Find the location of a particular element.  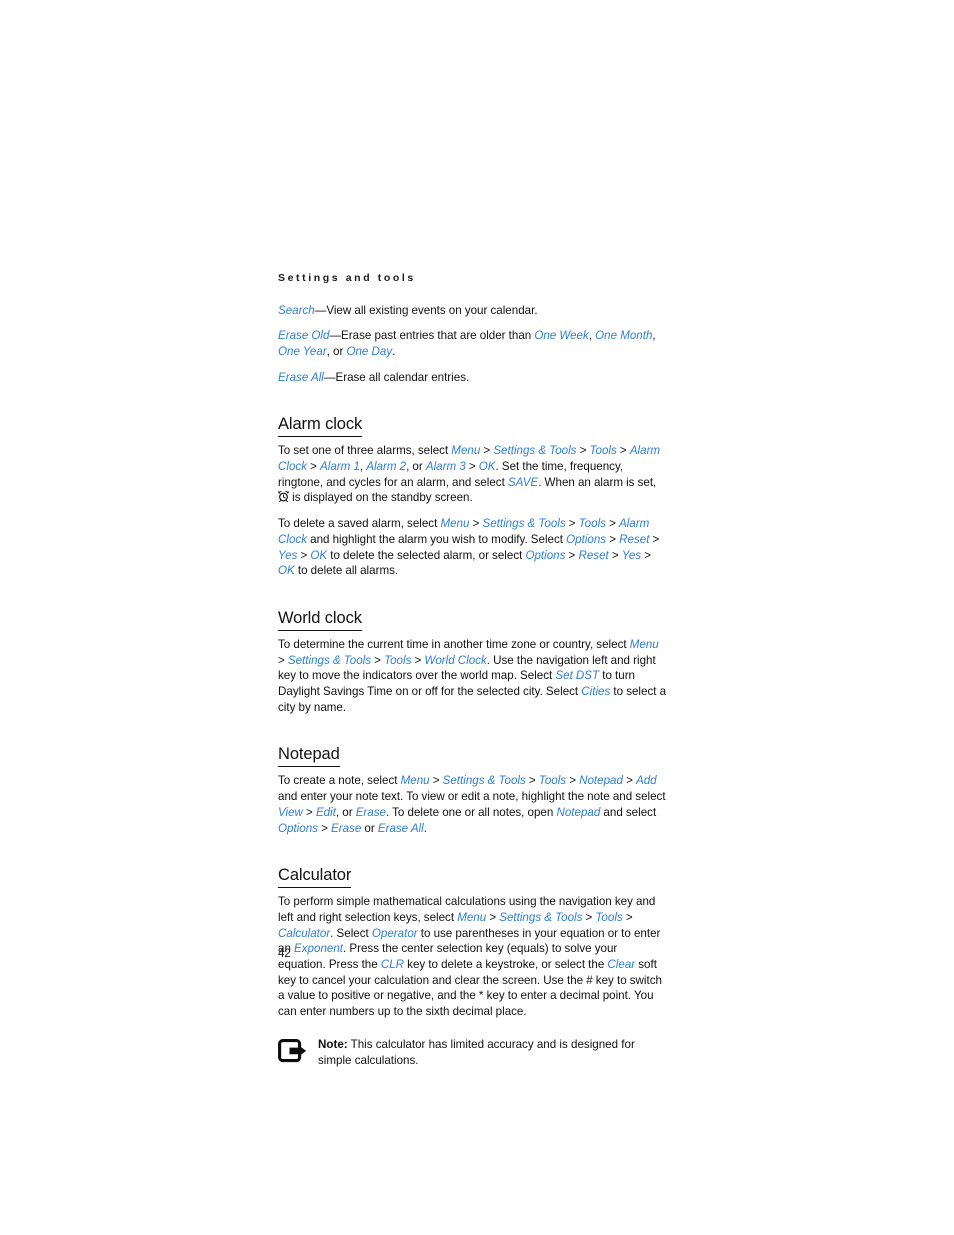

section-heading-notepad: Notepad is located at coordinates (309, 756).